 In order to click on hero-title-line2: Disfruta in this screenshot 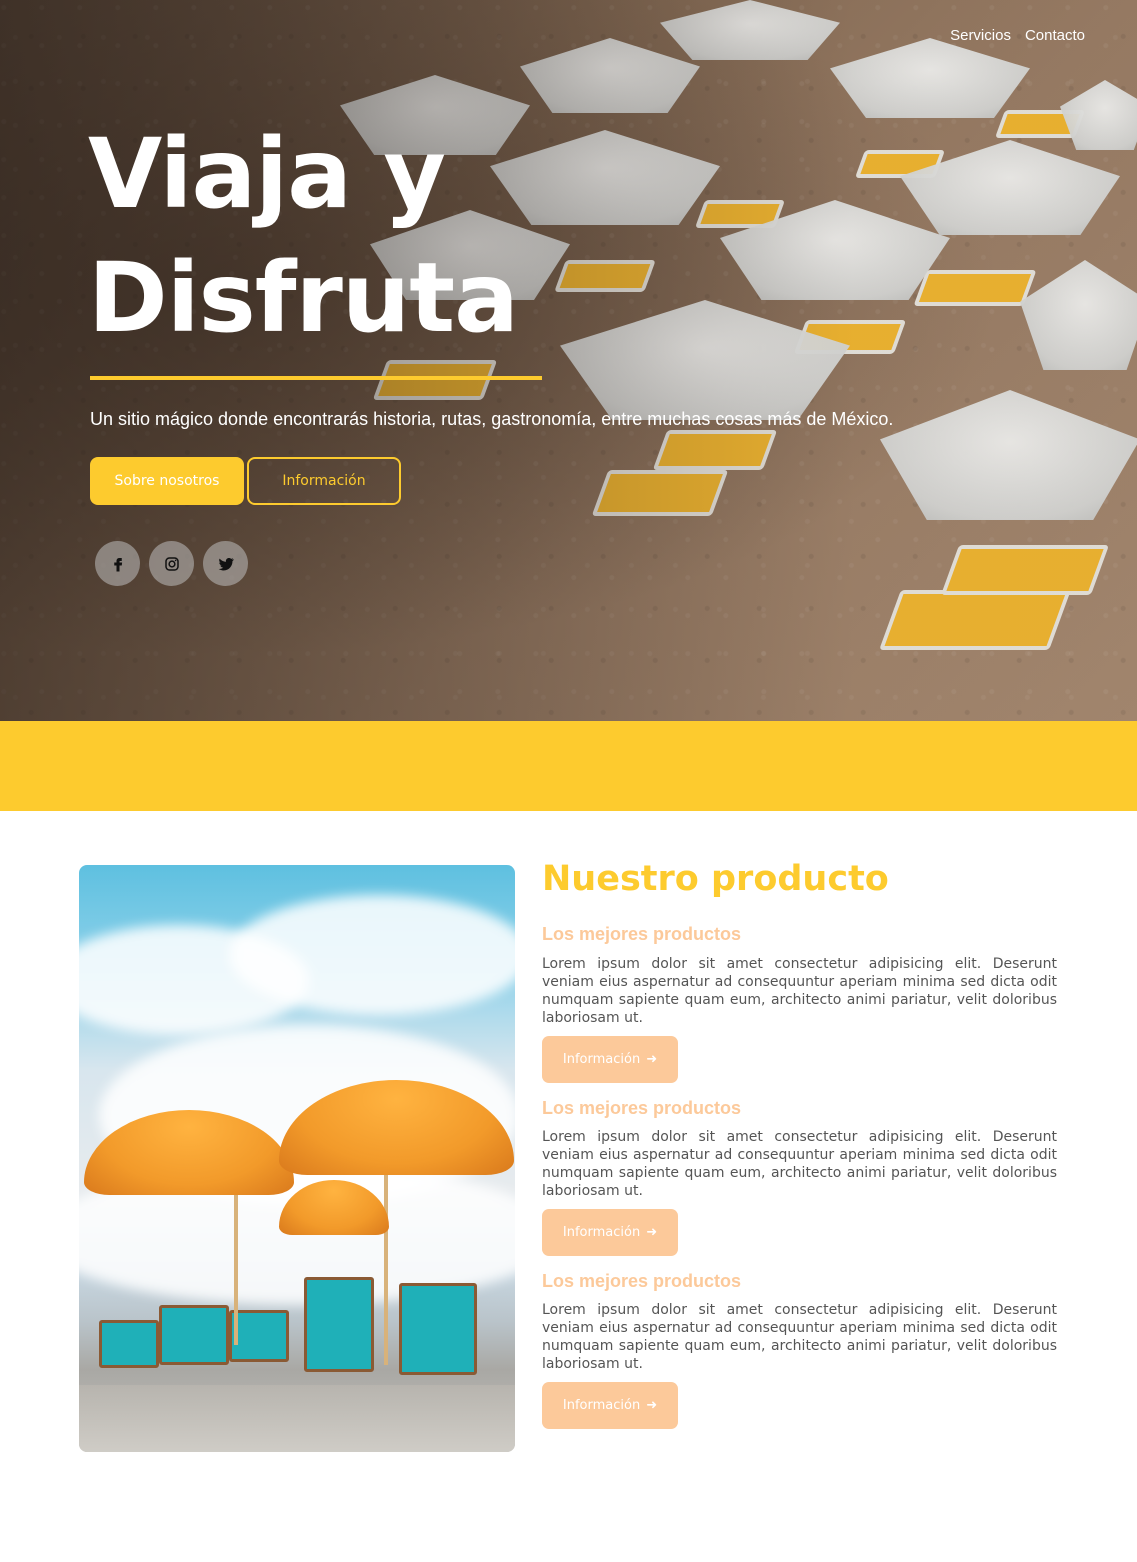, I will do `click(303, 298)`.